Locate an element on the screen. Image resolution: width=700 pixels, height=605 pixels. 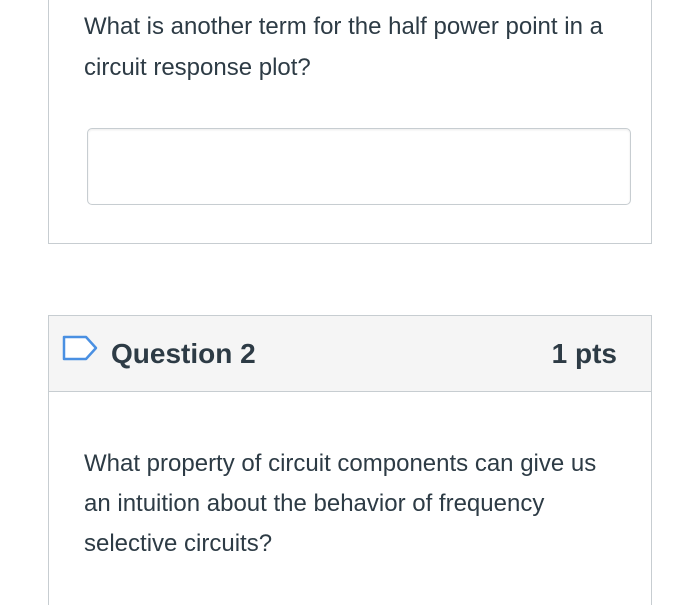
question-2-header: Question 2 1 pts is located at coordinates (350, 354).